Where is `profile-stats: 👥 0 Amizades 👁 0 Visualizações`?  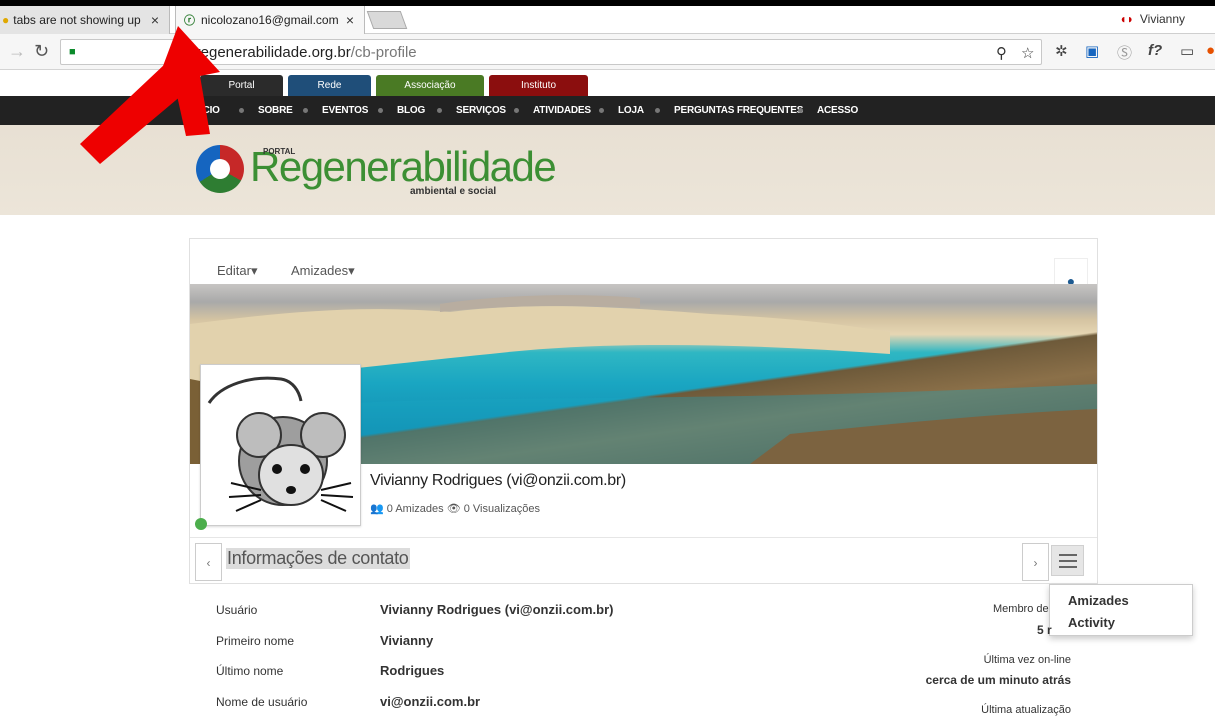
profile-stats: 👥 0 Amizades 👁 0 Visualizações is located at coordinates (455, 508).